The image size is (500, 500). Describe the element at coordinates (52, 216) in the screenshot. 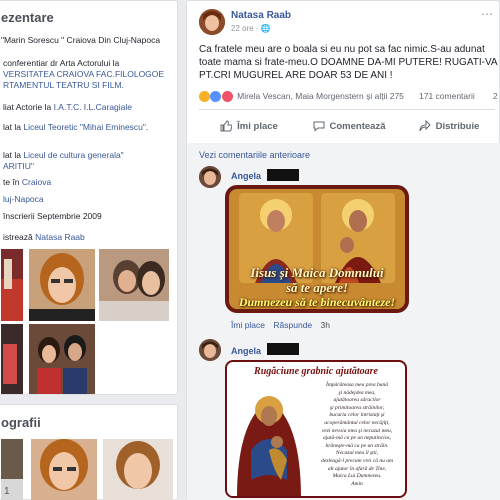

I see `intro-row-joined: înscrierii Septembrie 2009` at that location.